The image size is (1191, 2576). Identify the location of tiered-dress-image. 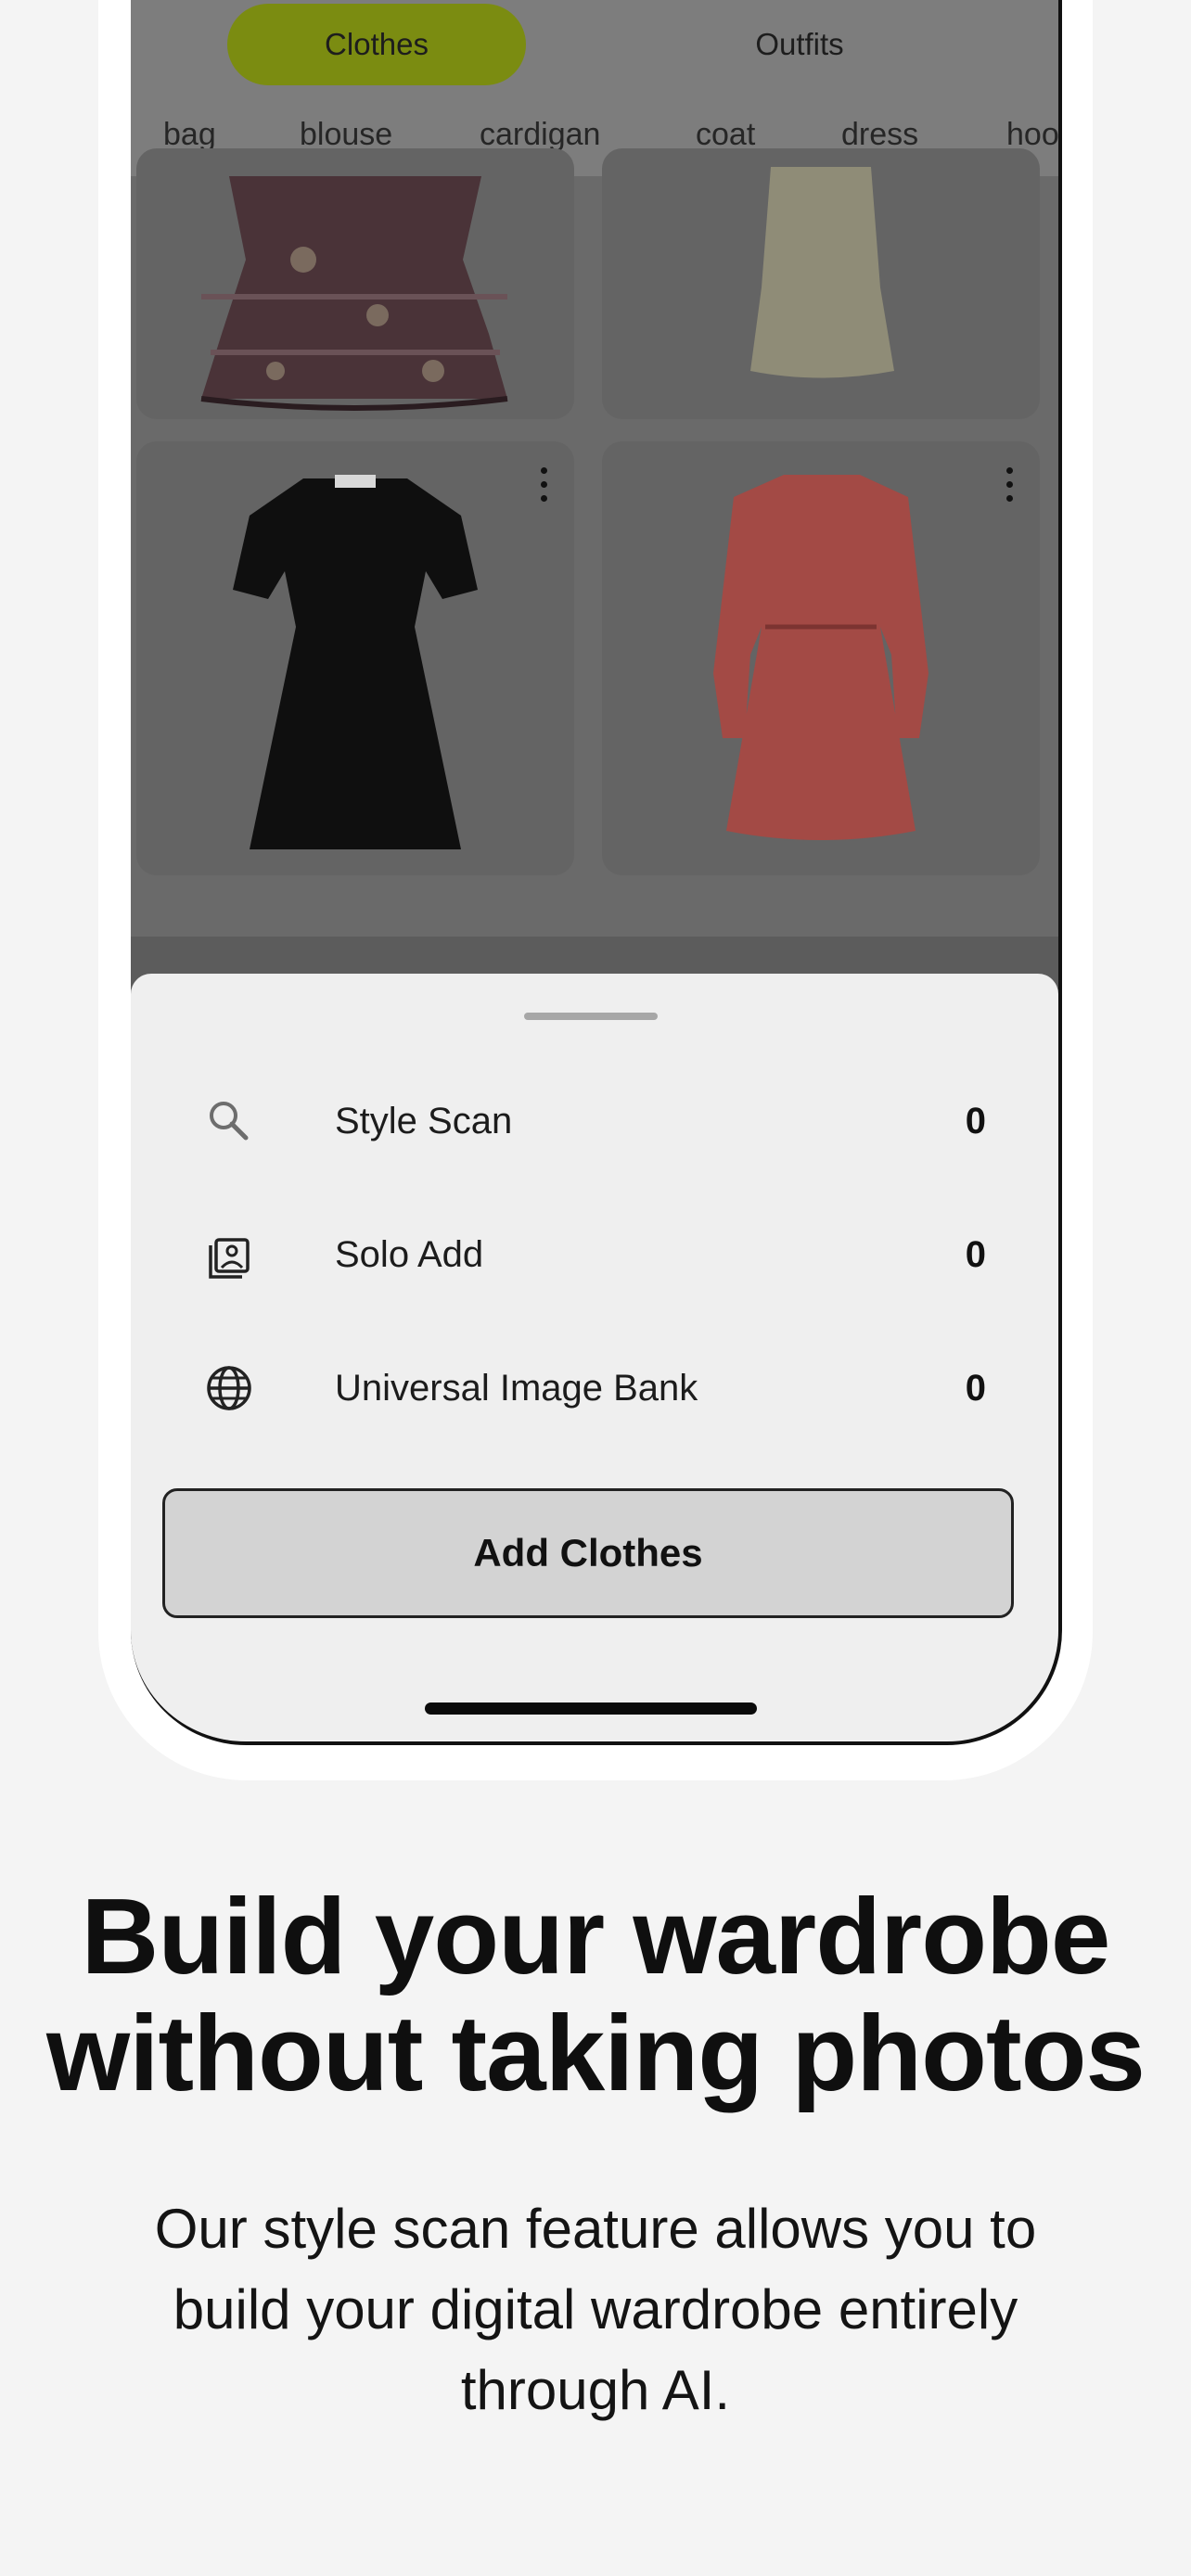
(354, 293).